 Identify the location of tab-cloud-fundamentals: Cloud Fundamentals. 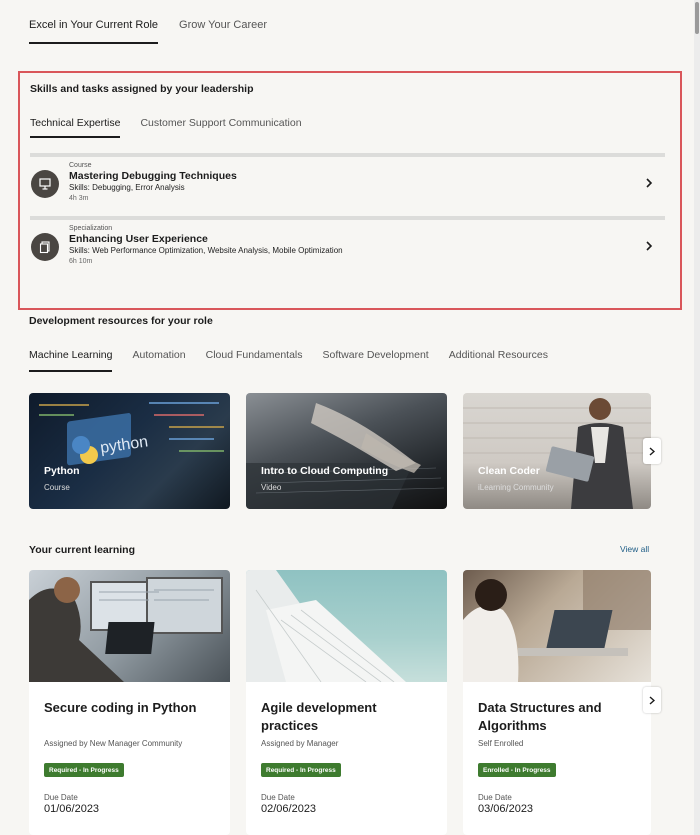
(254, 360).